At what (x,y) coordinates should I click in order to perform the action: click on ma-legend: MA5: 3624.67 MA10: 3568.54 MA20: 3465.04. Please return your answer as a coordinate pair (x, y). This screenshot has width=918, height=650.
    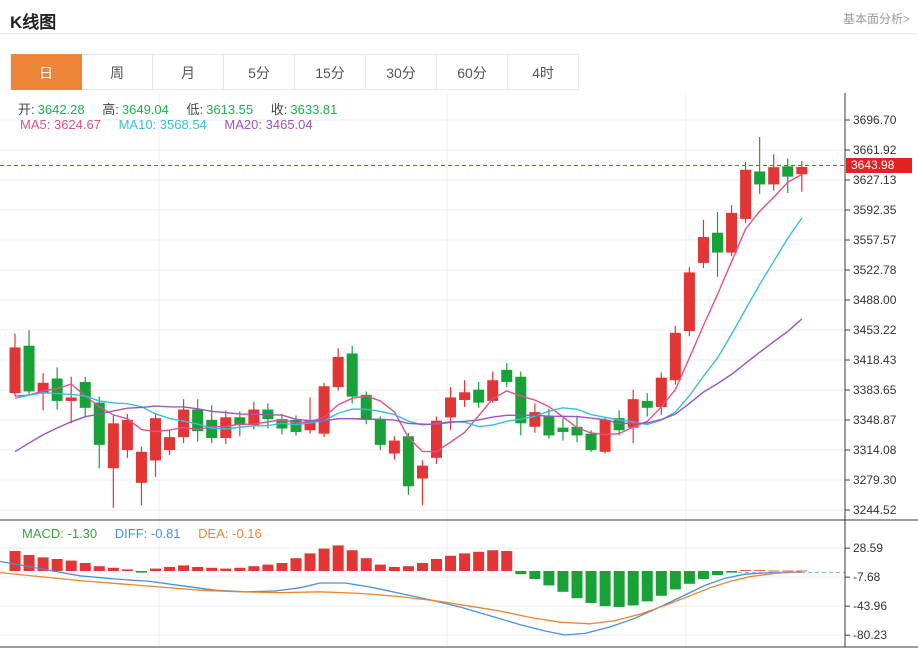
    Looking at the image, I should click on (173, 124).